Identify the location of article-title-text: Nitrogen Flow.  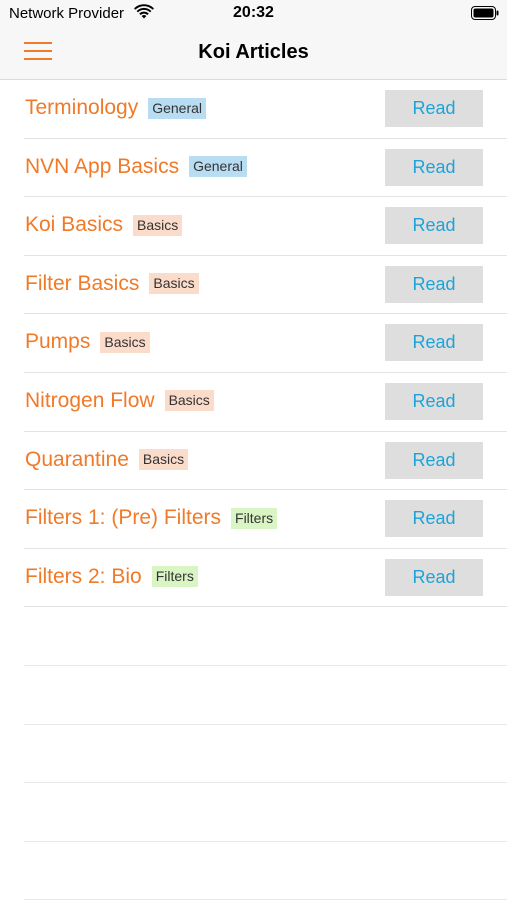
(90, 400).